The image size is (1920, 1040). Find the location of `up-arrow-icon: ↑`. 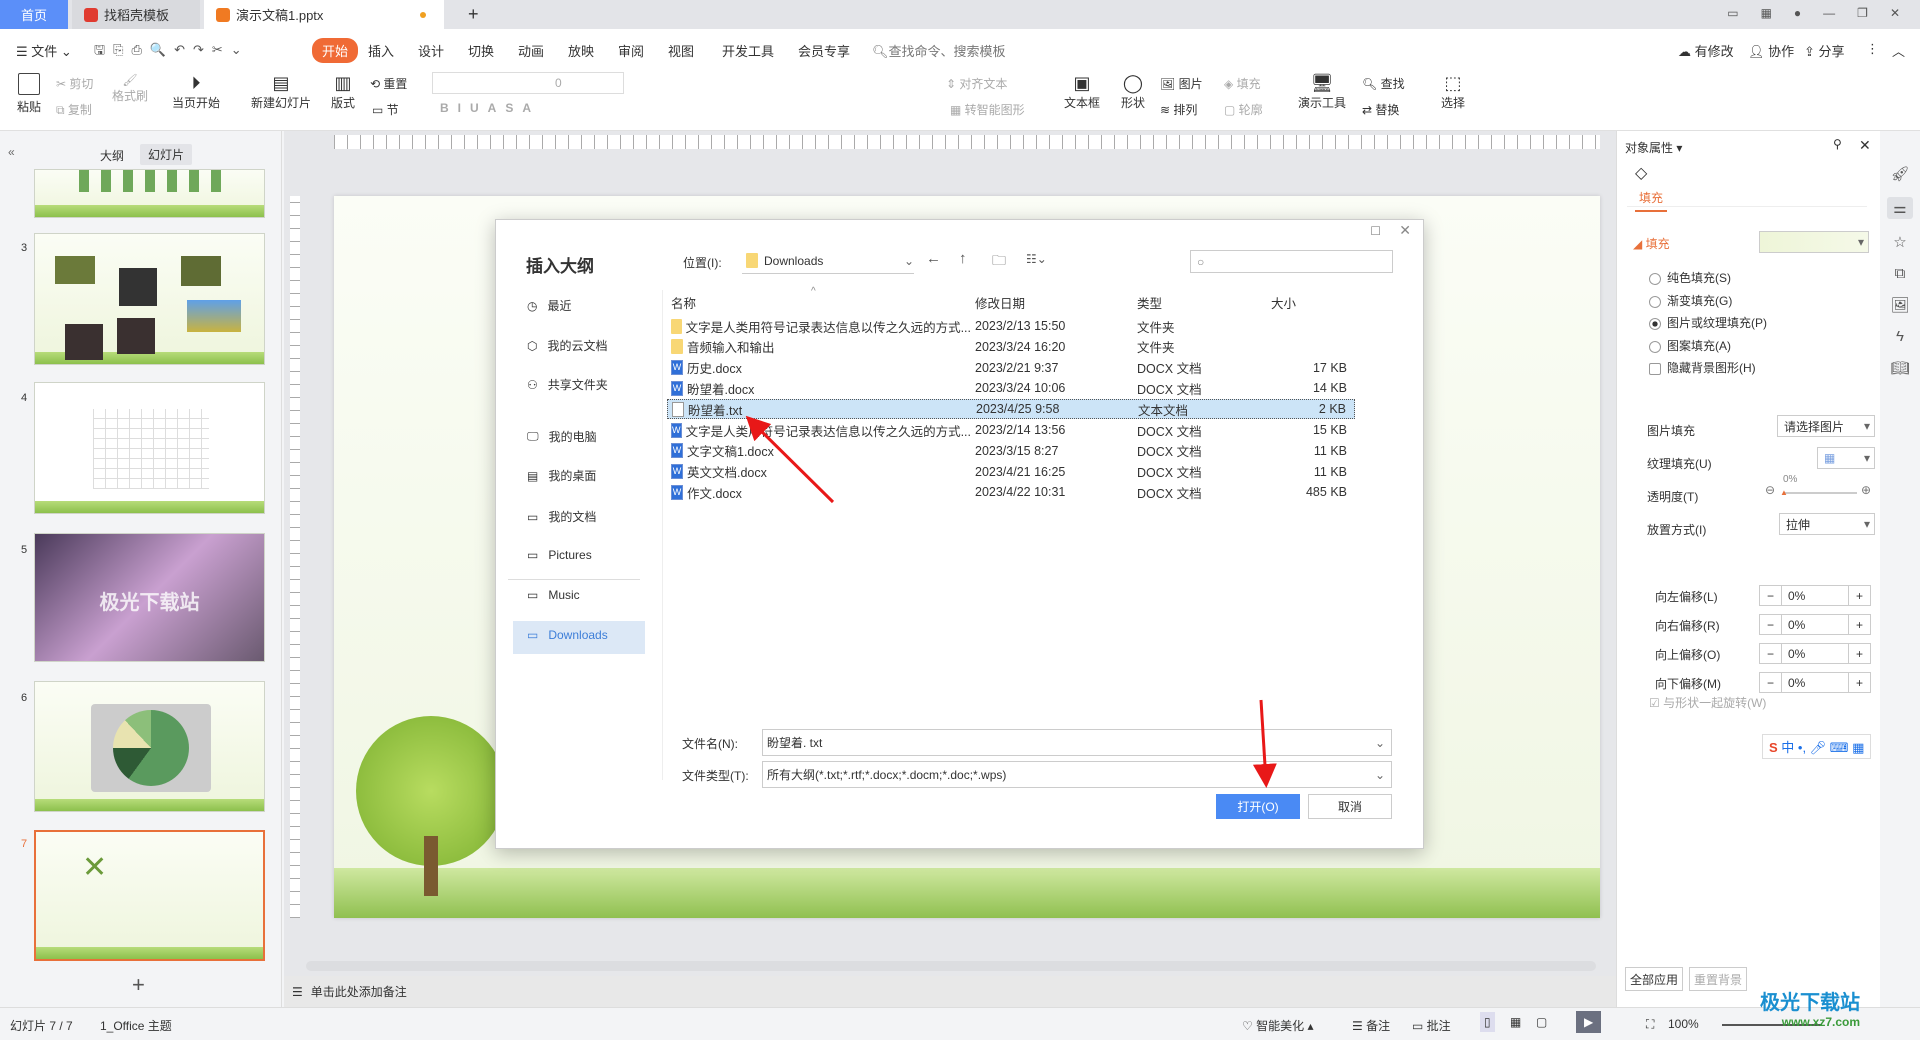

up-arrow-icon: ↑ is located at coordinates (963, 258).